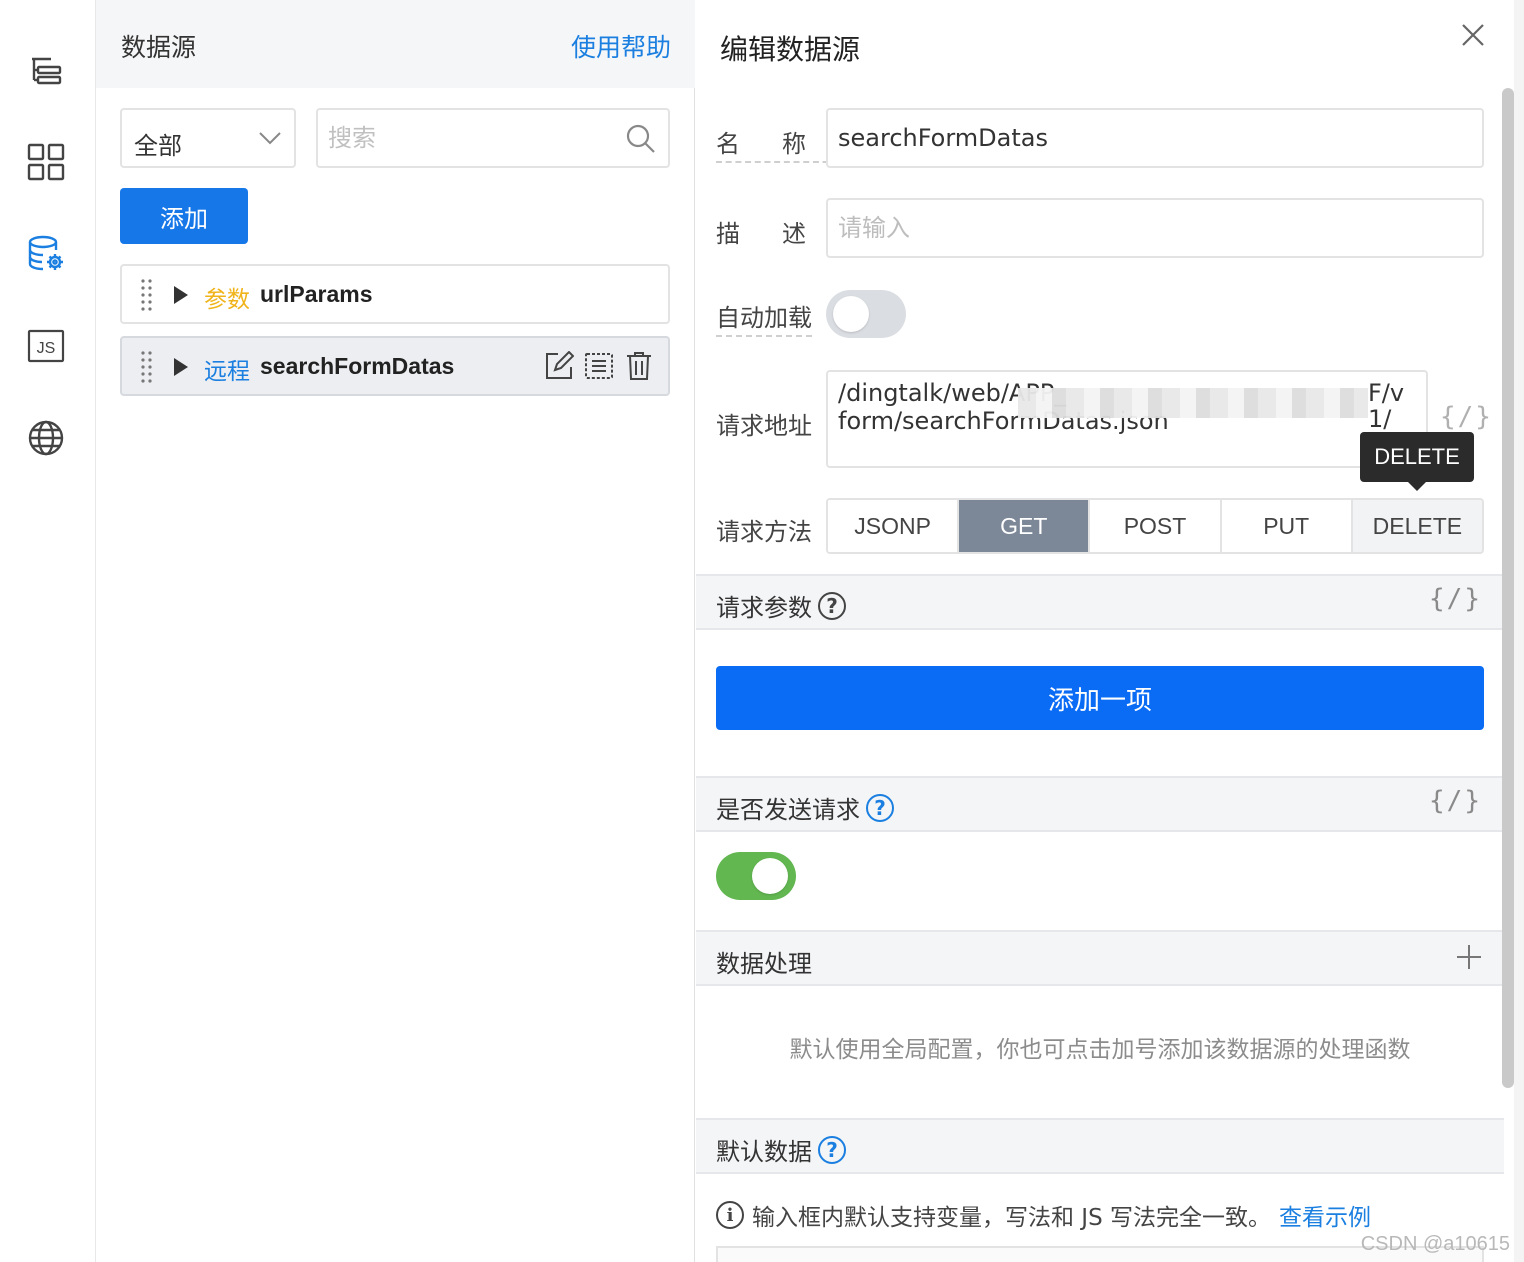 The height and width of the screenshot is (1262, 1524). Describe the element at coordinates (641, 141) in the screenshot. I see `search-icon` at that location.